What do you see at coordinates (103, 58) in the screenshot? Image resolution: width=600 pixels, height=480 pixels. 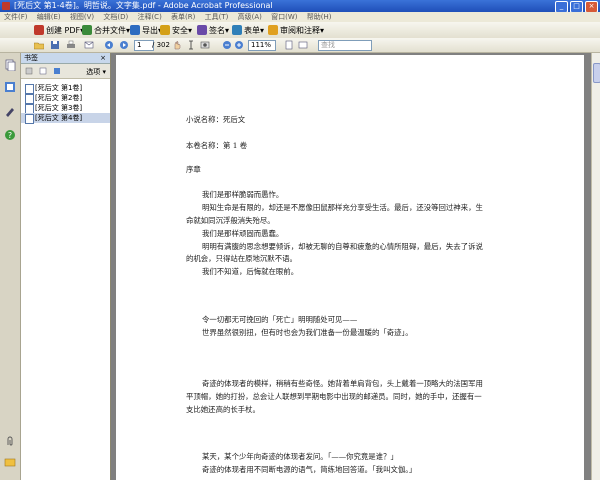 I see `close-panel-button: ×` at bounding box center [103, 58].